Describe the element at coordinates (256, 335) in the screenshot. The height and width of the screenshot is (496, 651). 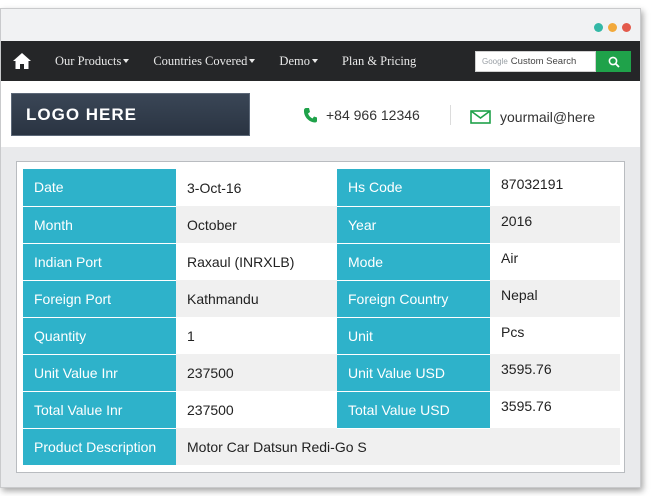
I see `quantity-value: 1` at that location.